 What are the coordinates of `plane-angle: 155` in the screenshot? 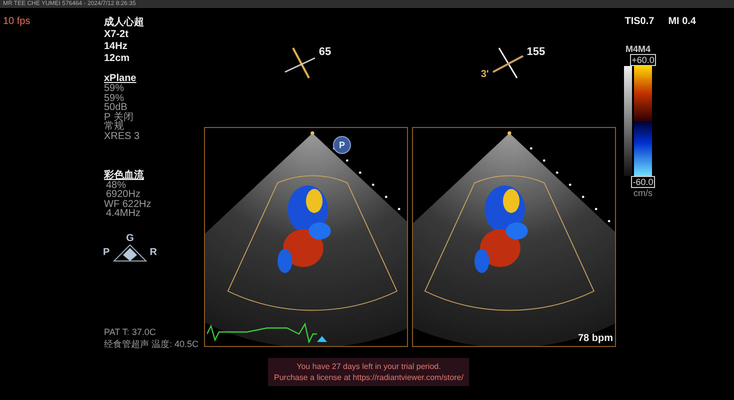 It's located at (536, 52).